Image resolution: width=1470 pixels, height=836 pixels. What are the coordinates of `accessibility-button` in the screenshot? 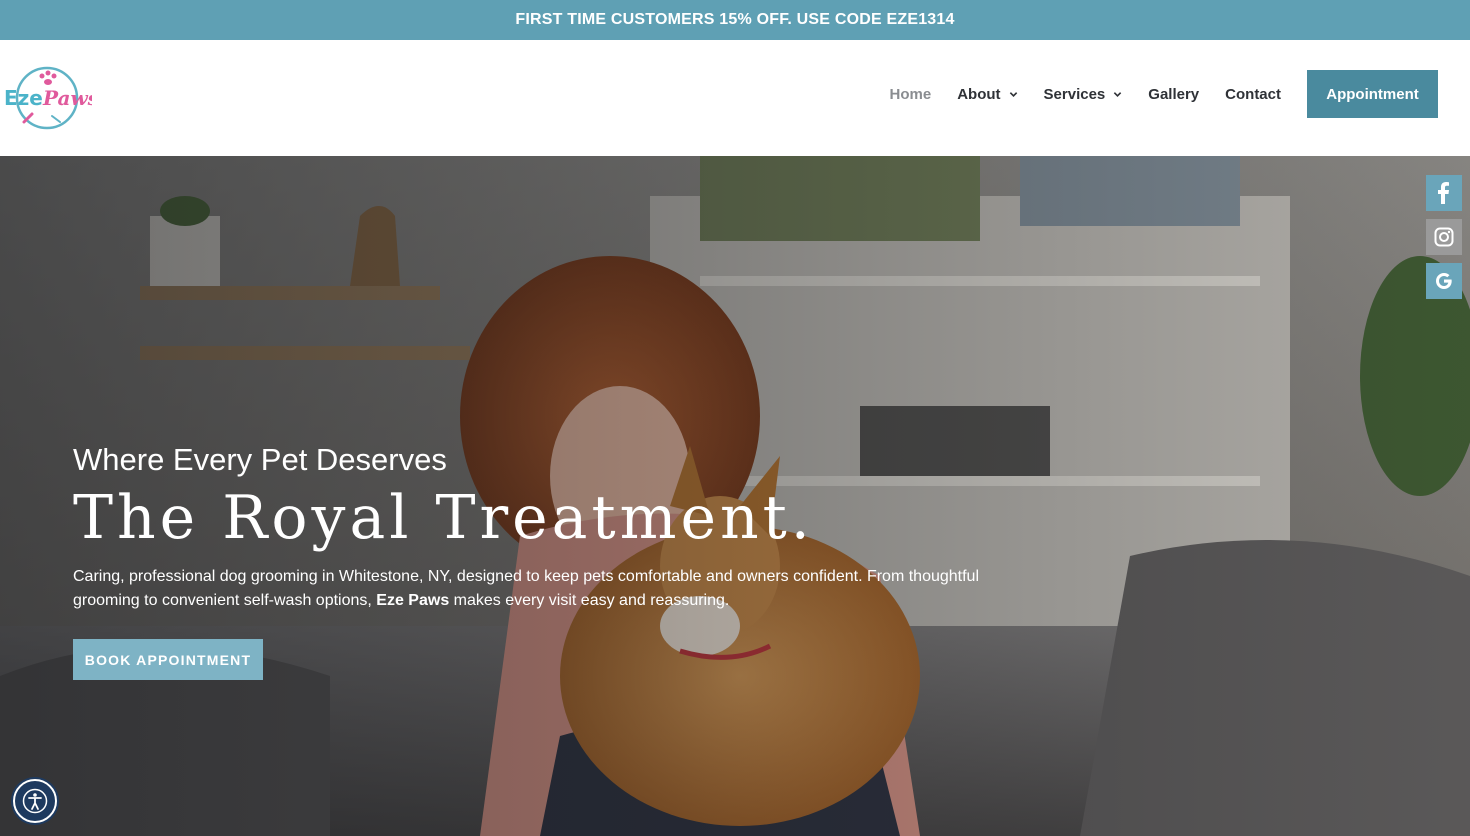 It's located at (35, 801).